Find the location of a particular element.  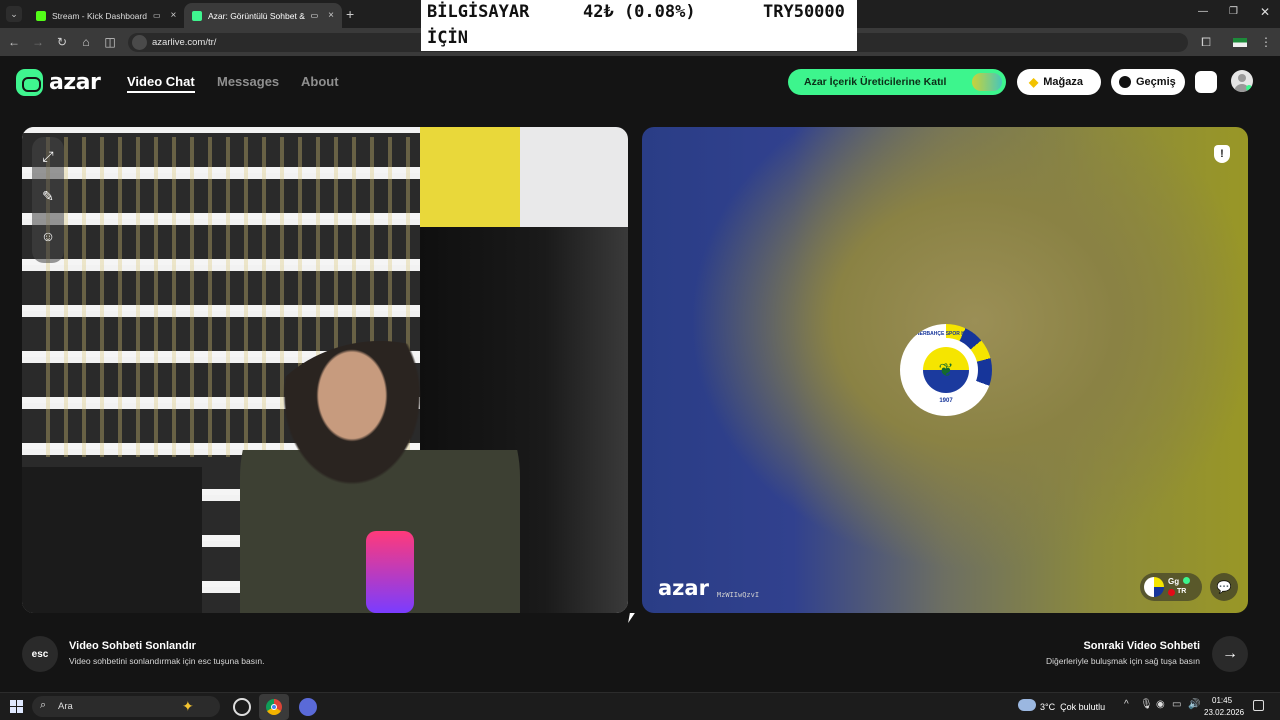

clock-icon is located at coordinates (1125, 82).